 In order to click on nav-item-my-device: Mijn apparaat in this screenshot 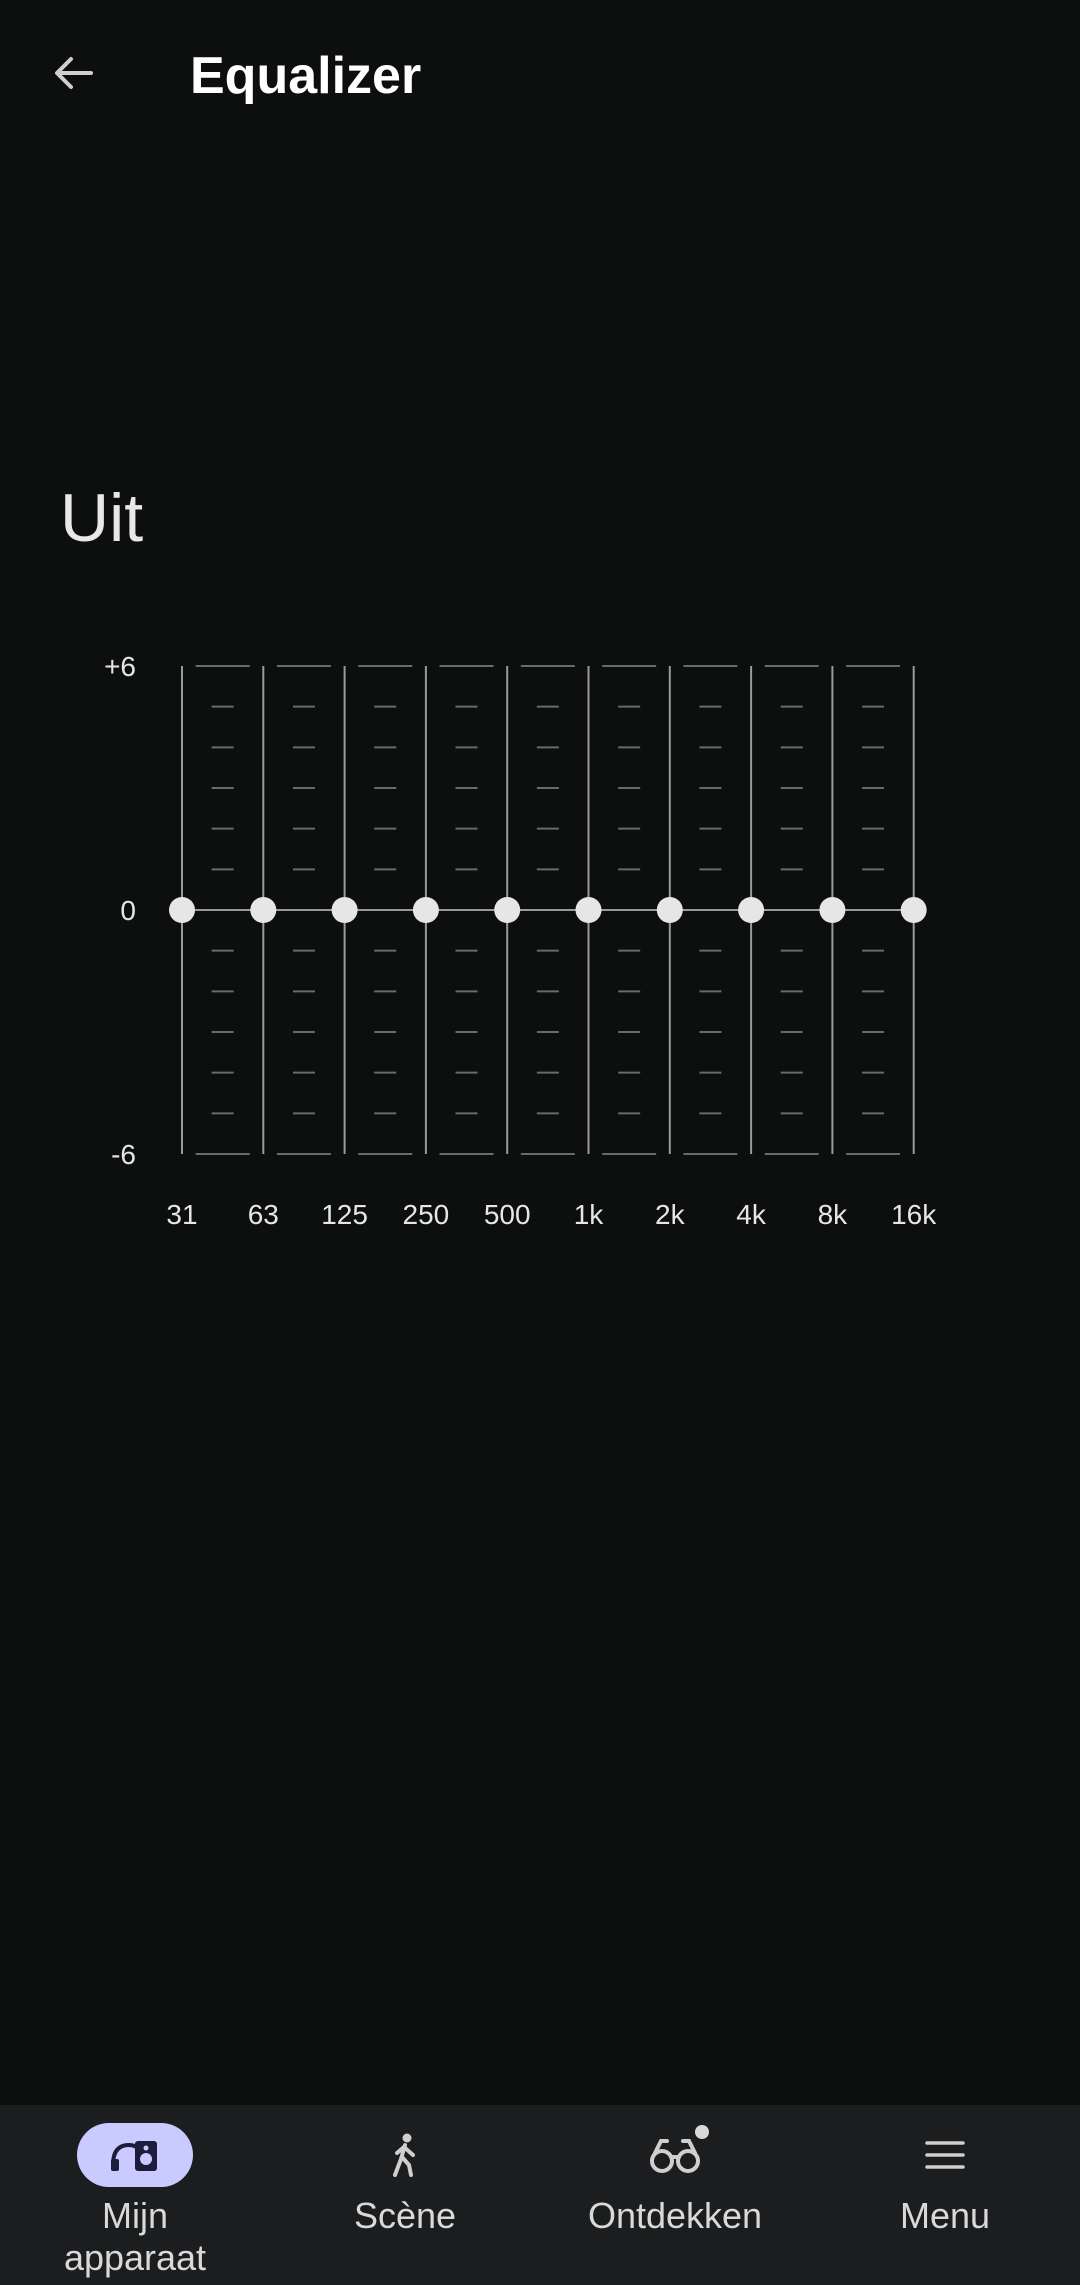, I will do `click(135, 2195)`.